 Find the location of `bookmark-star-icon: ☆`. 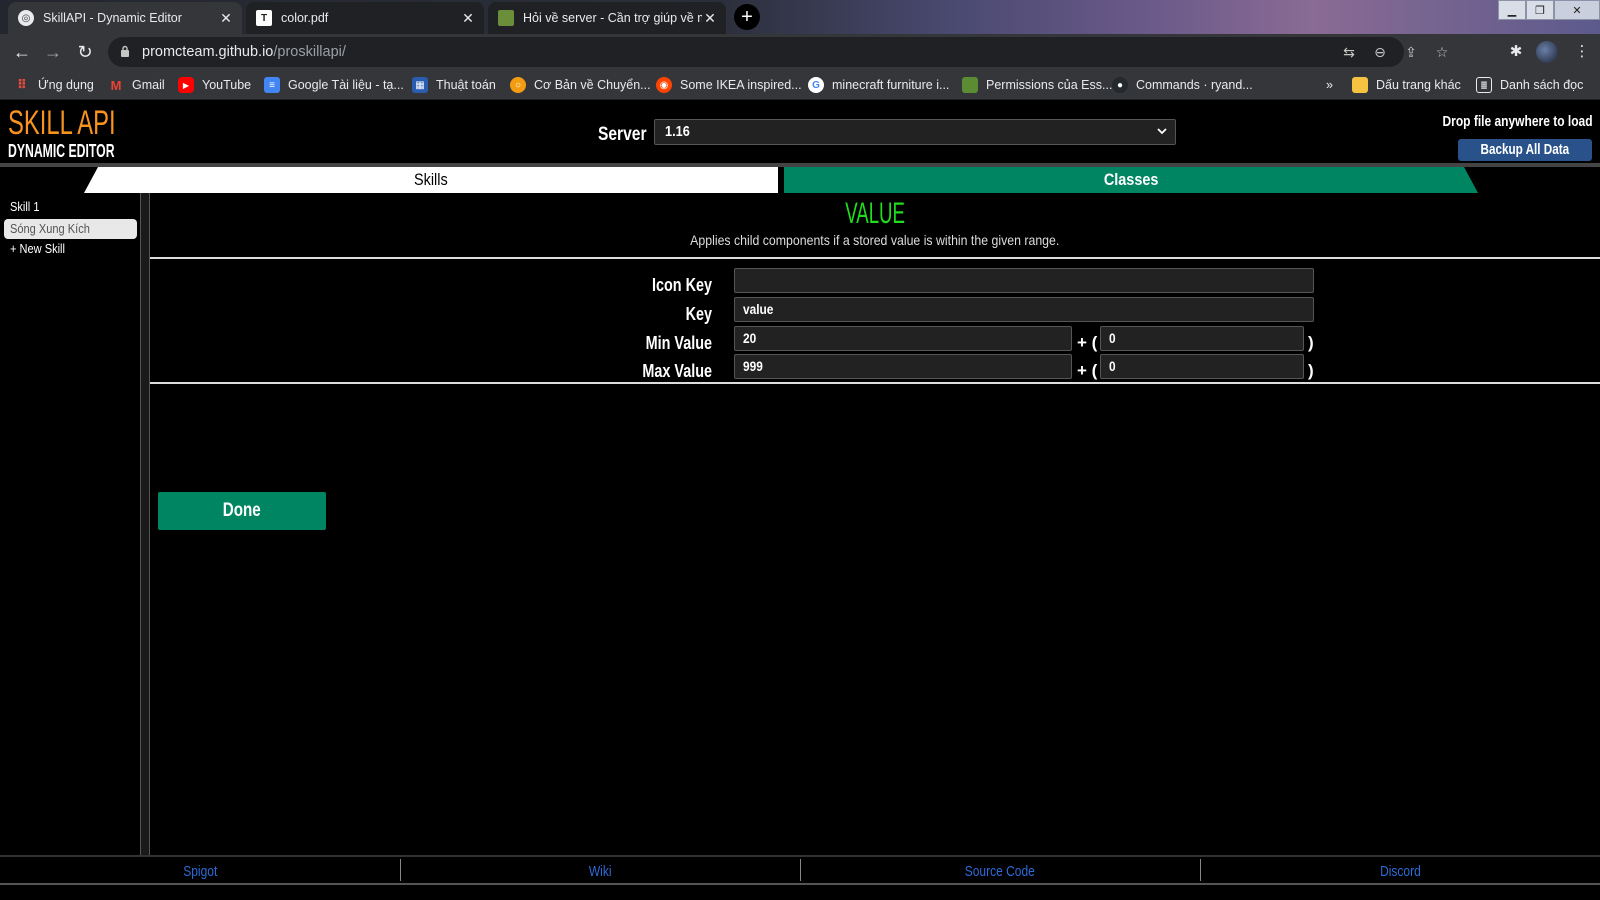

bookmark-star-icon: ☆ is located at coordinates (1442, 52).